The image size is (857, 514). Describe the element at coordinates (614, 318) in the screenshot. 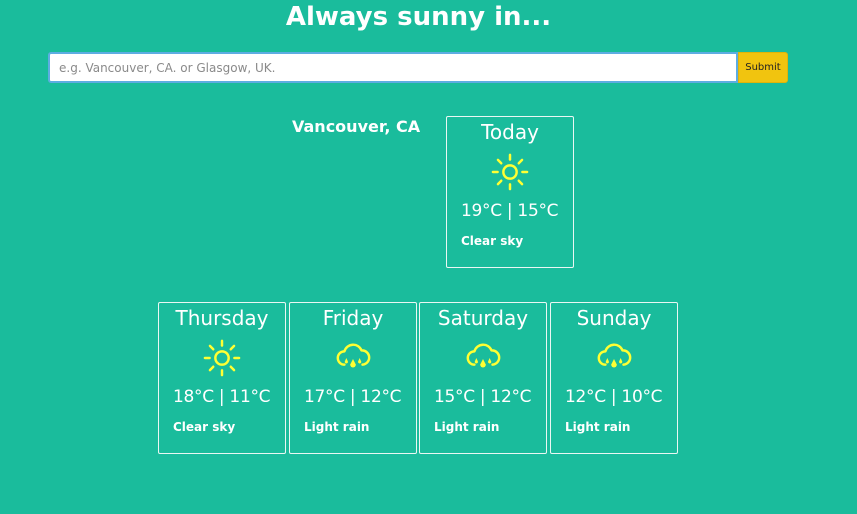

I see `card-day: Sunday` at that location.